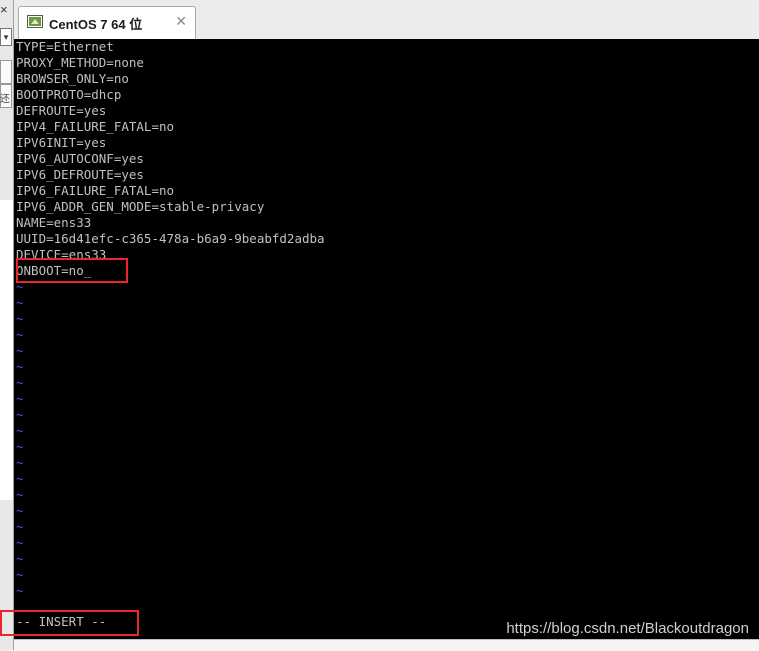 Image resolution: width=759 pixels, height=651 pixels. Describe the element at coordinates (96, 24) in the screenshot. I see `tab-title: CentOS 7 64 位` at that location.